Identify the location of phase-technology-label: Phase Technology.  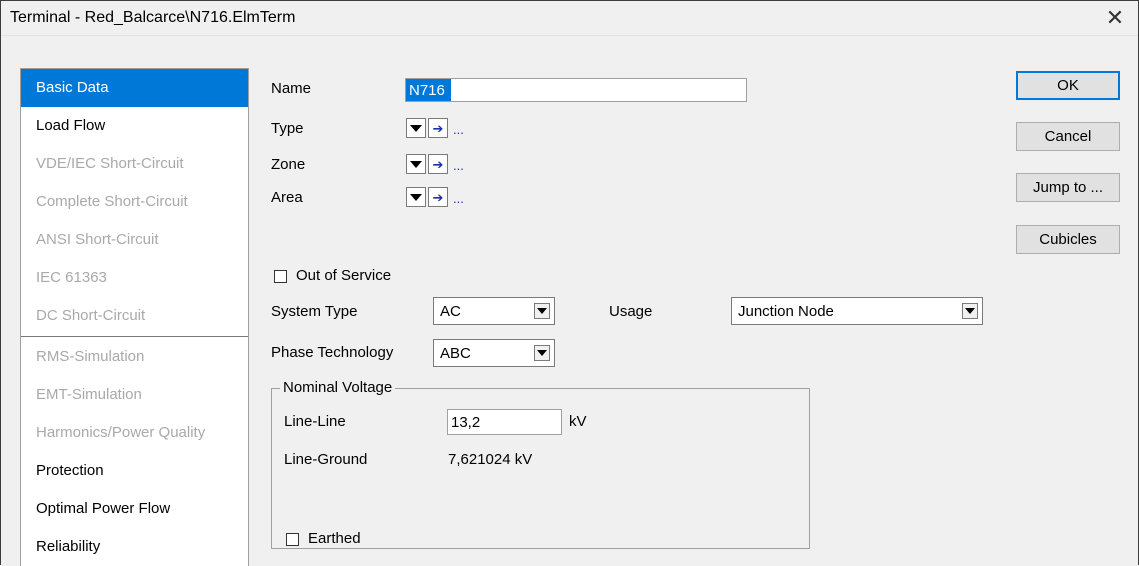
(332, 352).